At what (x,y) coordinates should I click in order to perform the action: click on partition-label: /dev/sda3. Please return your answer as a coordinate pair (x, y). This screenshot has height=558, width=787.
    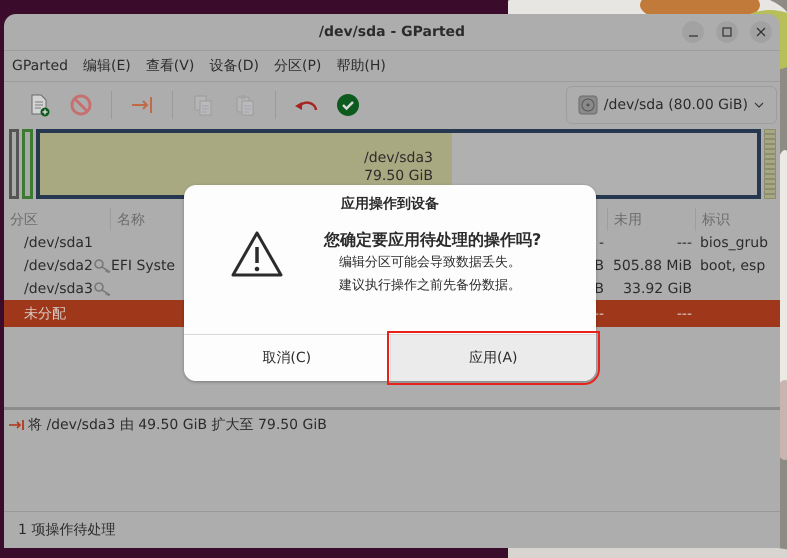
    Looking at the image, I should click on (398, 158).